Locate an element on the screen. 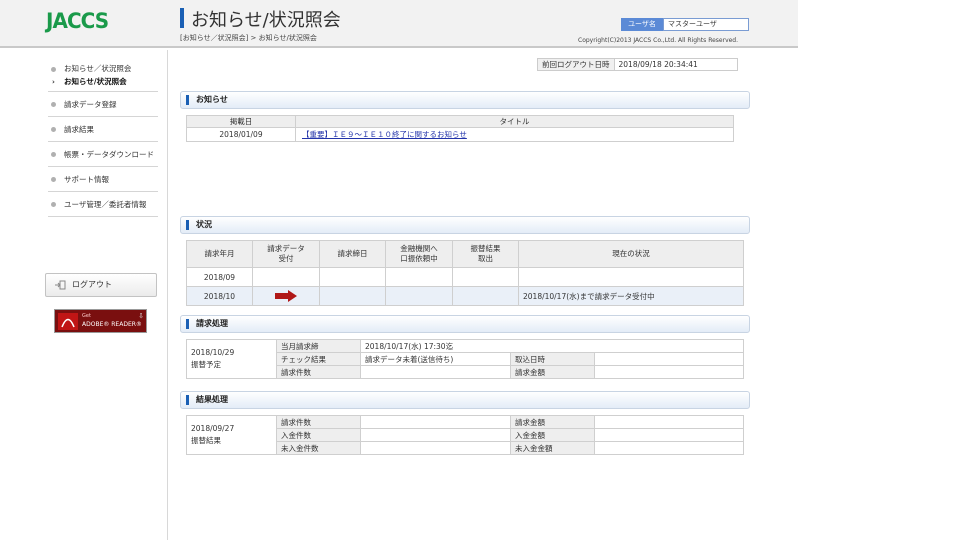  header-line: 取出 is located at coordinates (485, 258).